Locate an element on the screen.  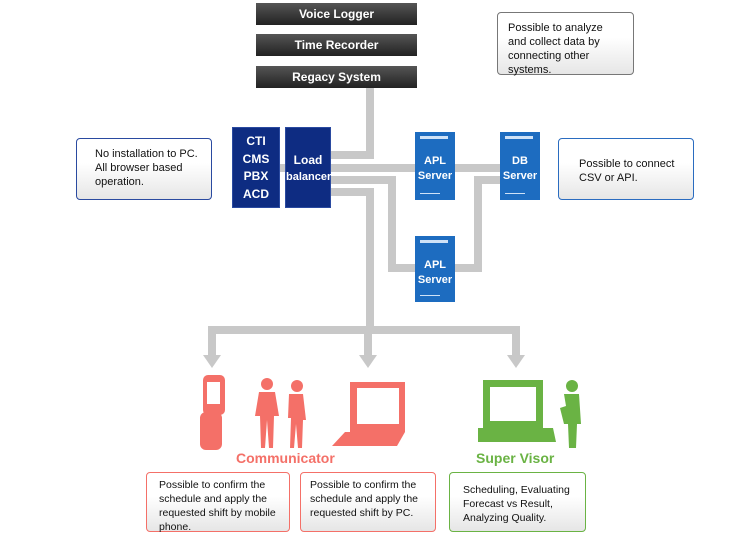
people-icon is located at coordinates (280, 413).